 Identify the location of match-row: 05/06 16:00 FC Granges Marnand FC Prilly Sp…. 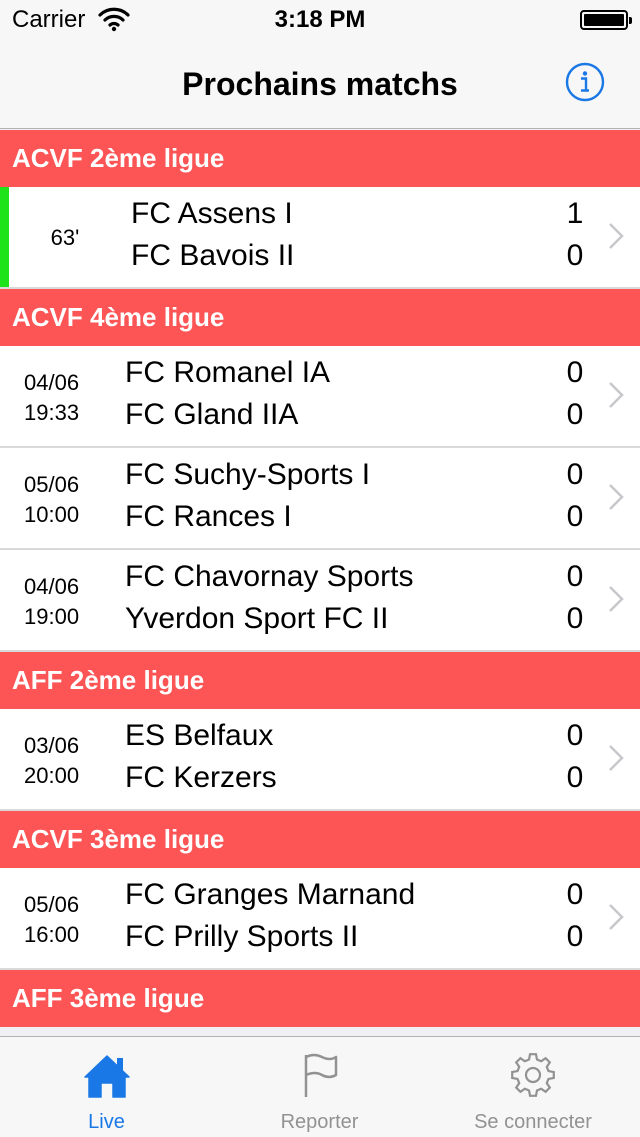
(320, 919).